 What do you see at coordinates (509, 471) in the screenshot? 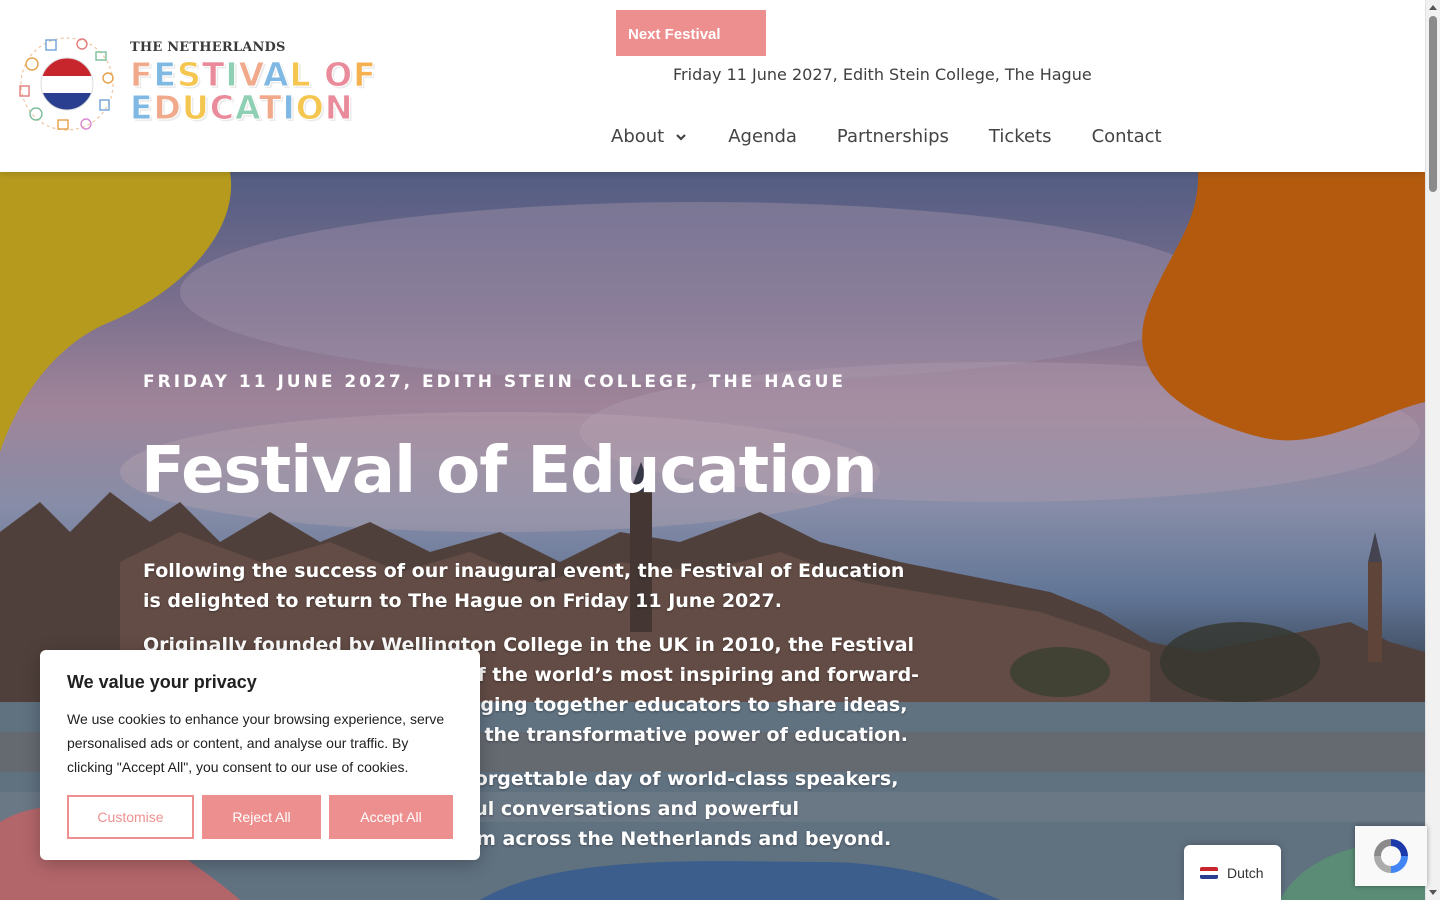
I see `hero-title: Festival of Education` at bounding box center [509, 471].